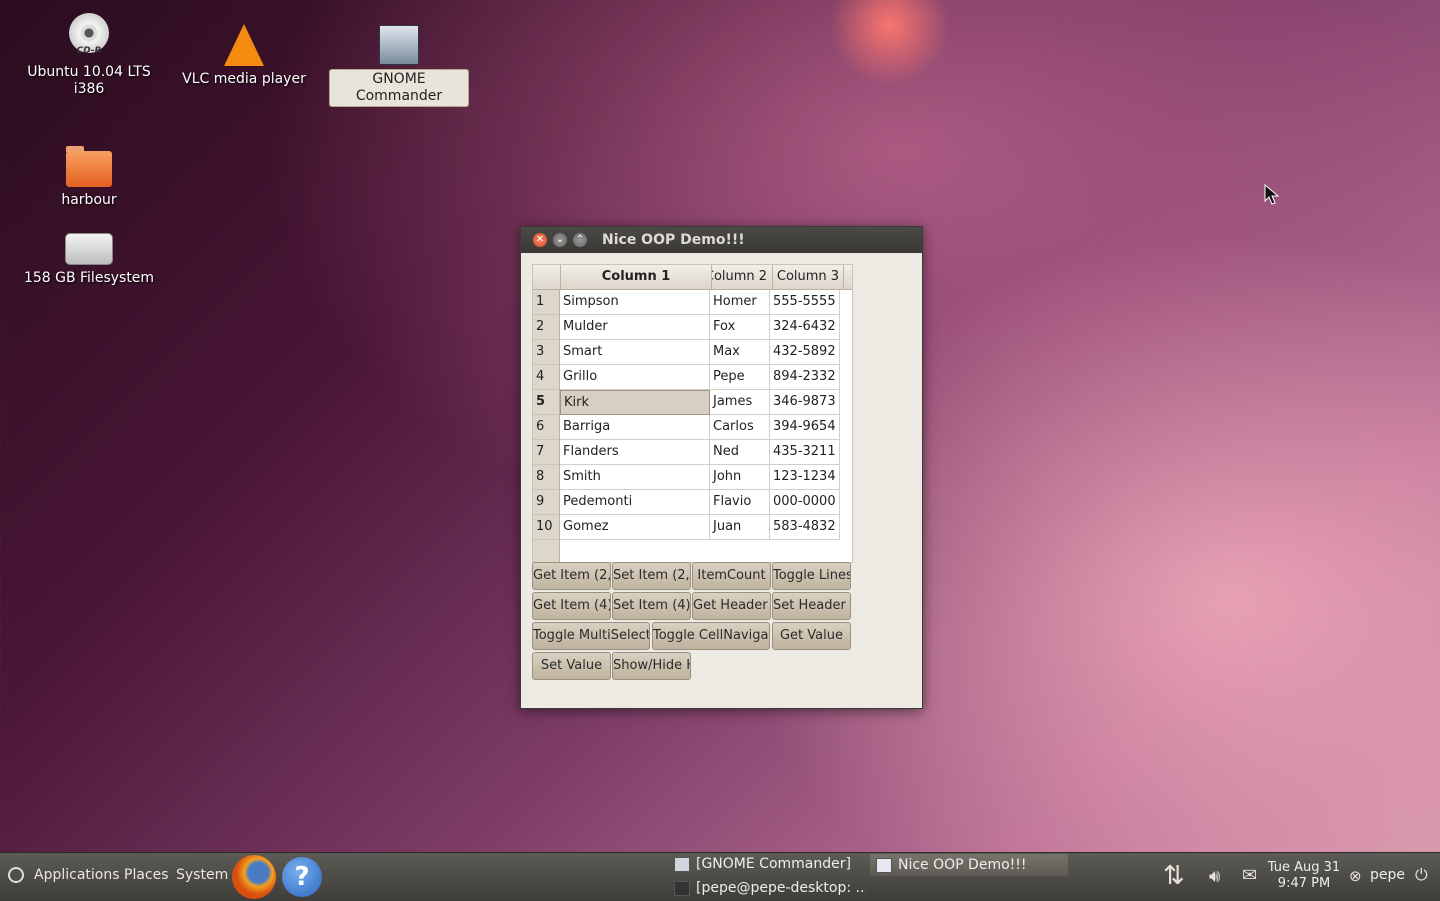  Describe the element at coordinates (1304, 883) in the screenshot. I see `clock-time: 9:47 PM` at that location.